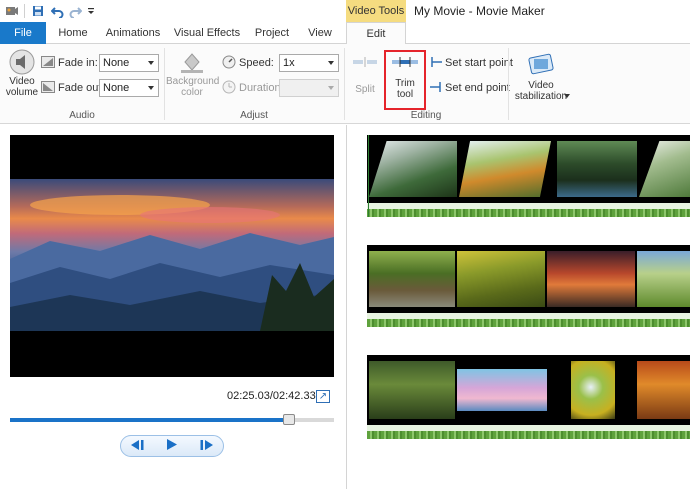 This screenshot has width=690, height=489. What do you see at coordinates (22, 87) in the screenshot?
I see `video-volume-label: Video volume` at bounding box center [22, 87].